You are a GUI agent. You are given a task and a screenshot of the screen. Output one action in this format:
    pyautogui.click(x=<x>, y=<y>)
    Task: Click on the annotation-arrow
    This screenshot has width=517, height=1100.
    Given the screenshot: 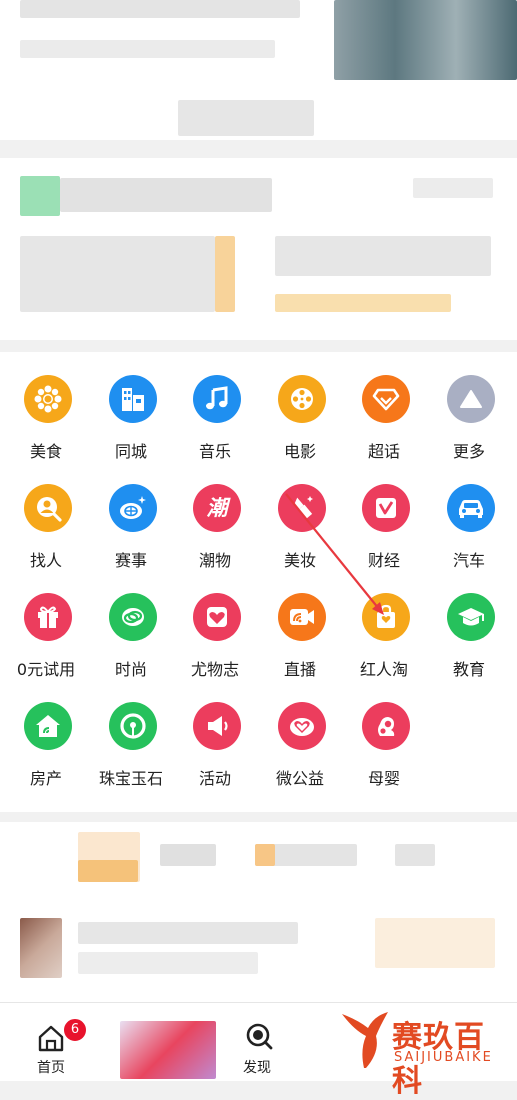 What is the action you would take?
    pyautogui.click(x=334, y=554)
    